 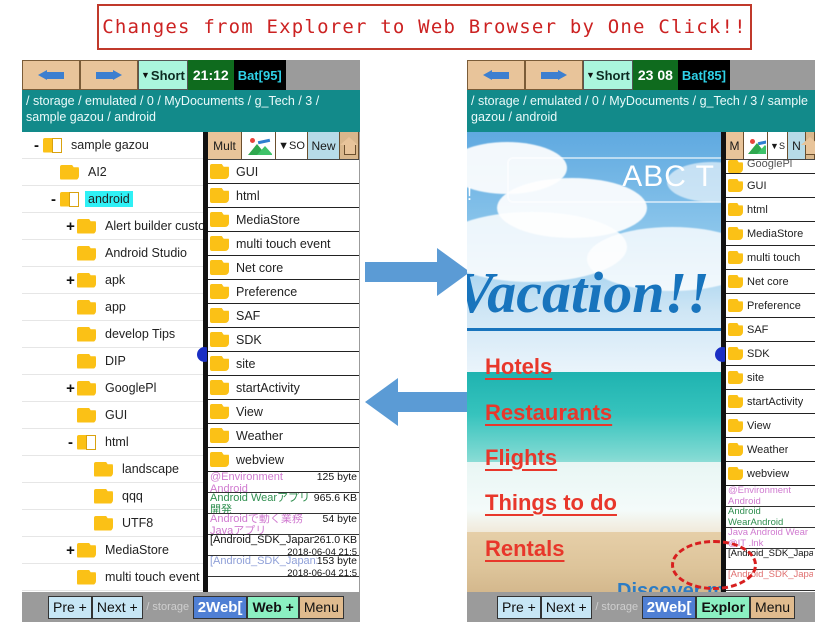 What do you see at coordinates (548, 413) in the screenshot?
I see `link-restaurants: Restaurants` at bounding box center [548, 413].